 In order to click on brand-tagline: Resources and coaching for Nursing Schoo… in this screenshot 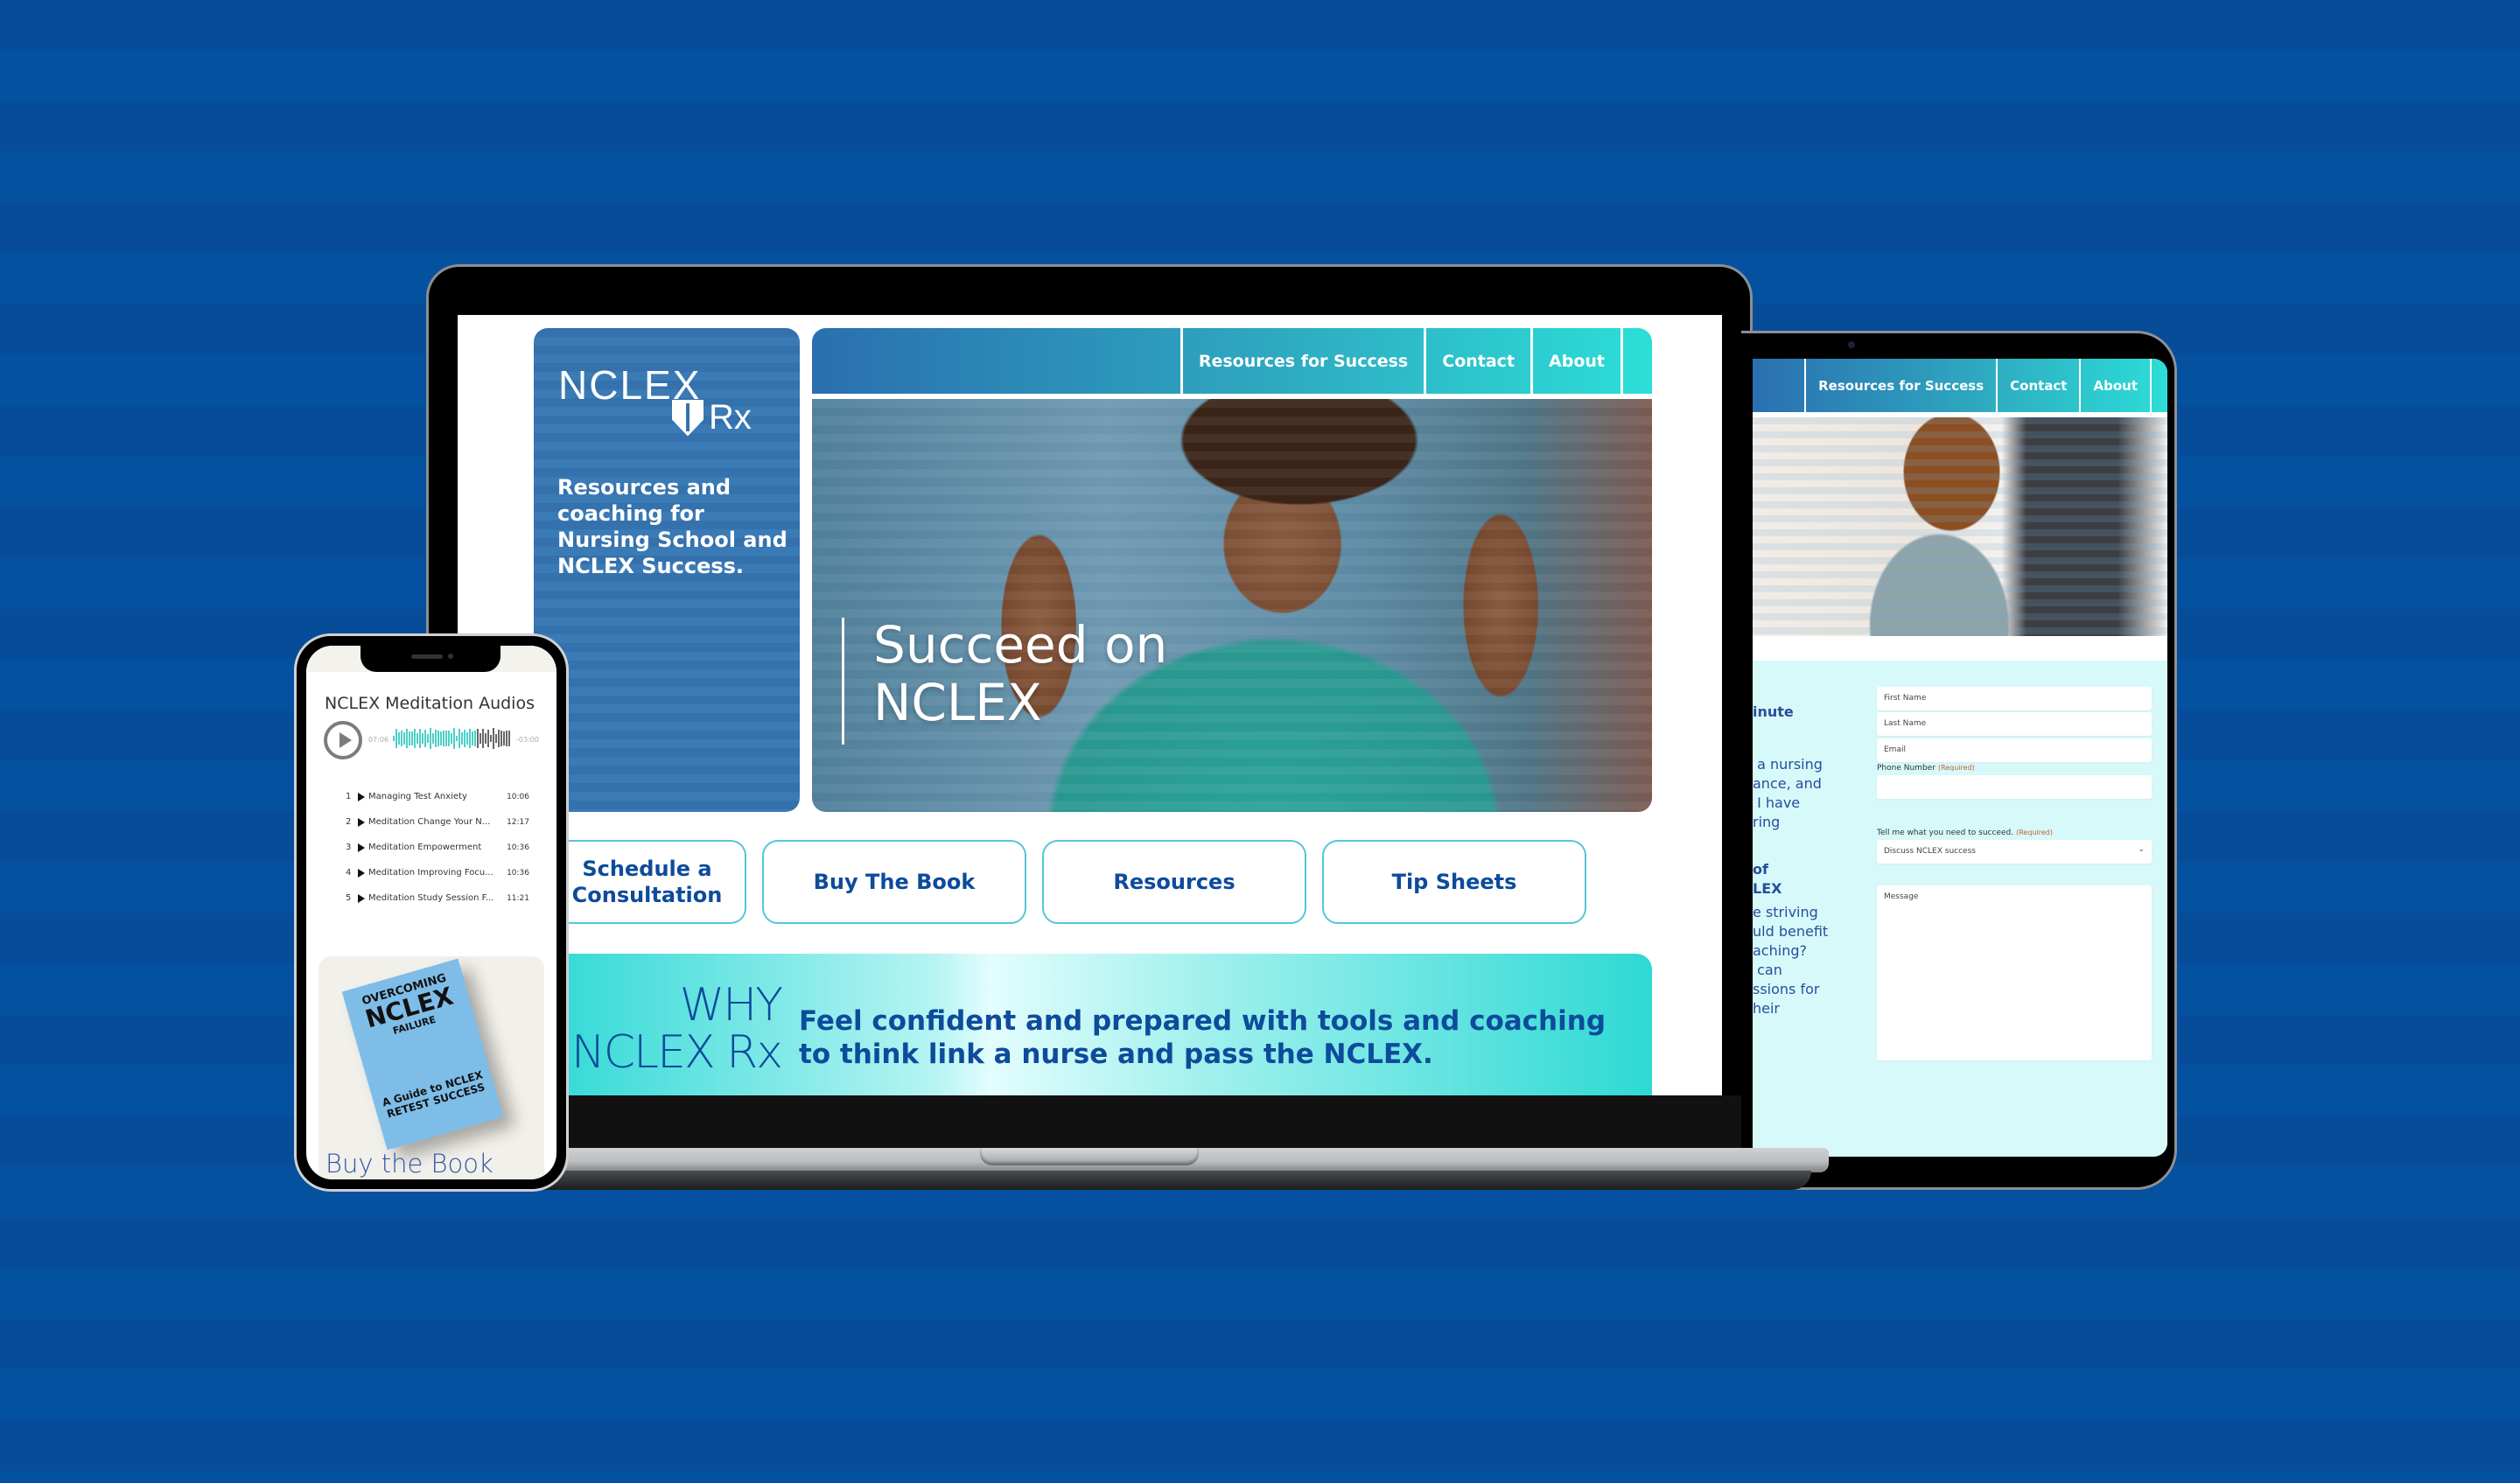, I will do `click(672, 526)`.